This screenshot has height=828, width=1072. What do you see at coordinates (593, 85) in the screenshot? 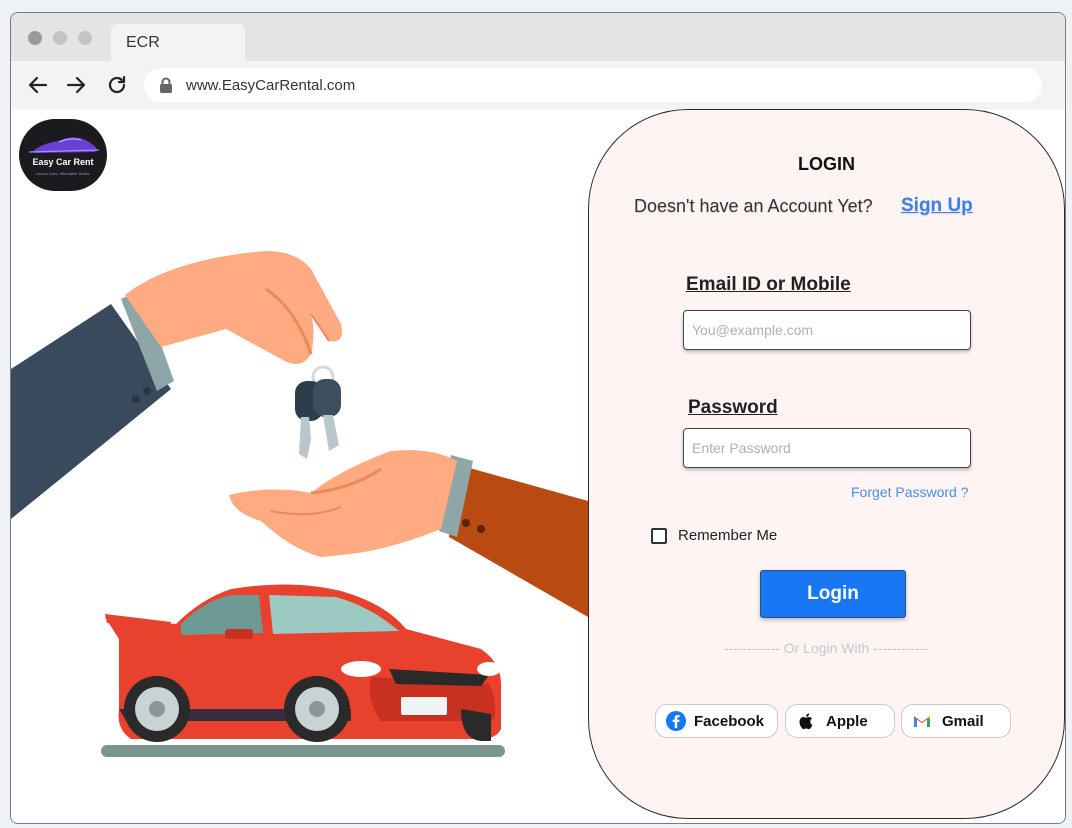
I see `address-bar: www.EasyCarRental.com` at bounding box center [593, 85].